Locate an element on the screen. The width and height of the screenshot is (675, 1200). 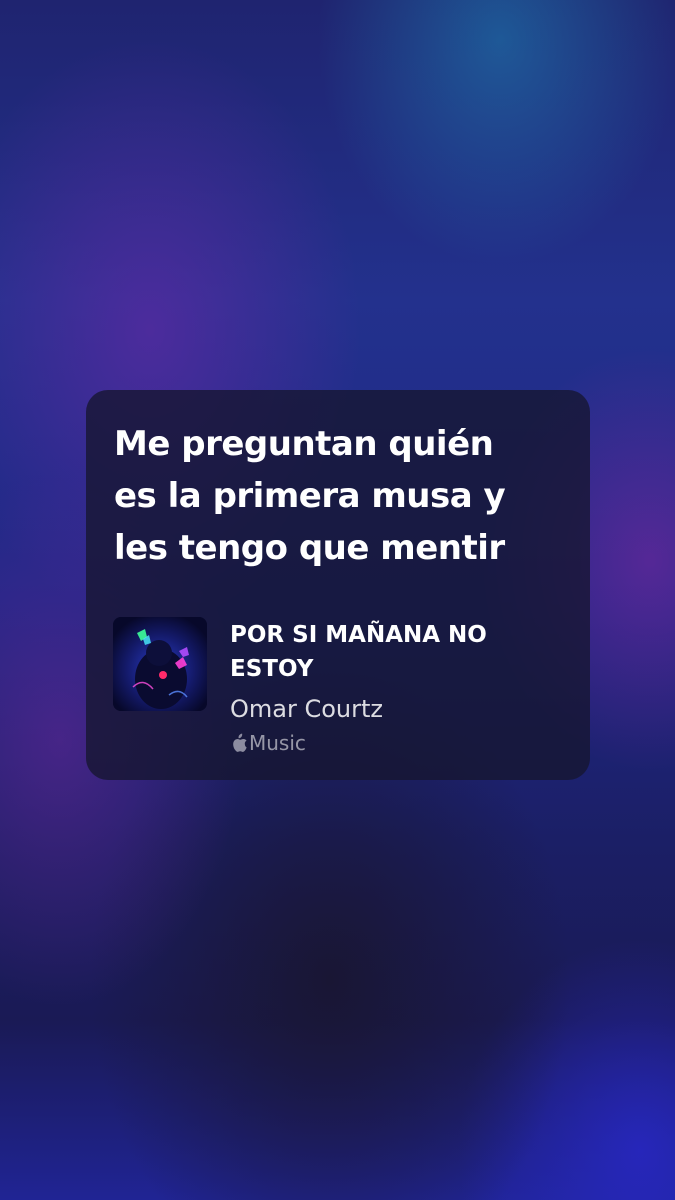
album-artwork is located at coordinates (160, 664).